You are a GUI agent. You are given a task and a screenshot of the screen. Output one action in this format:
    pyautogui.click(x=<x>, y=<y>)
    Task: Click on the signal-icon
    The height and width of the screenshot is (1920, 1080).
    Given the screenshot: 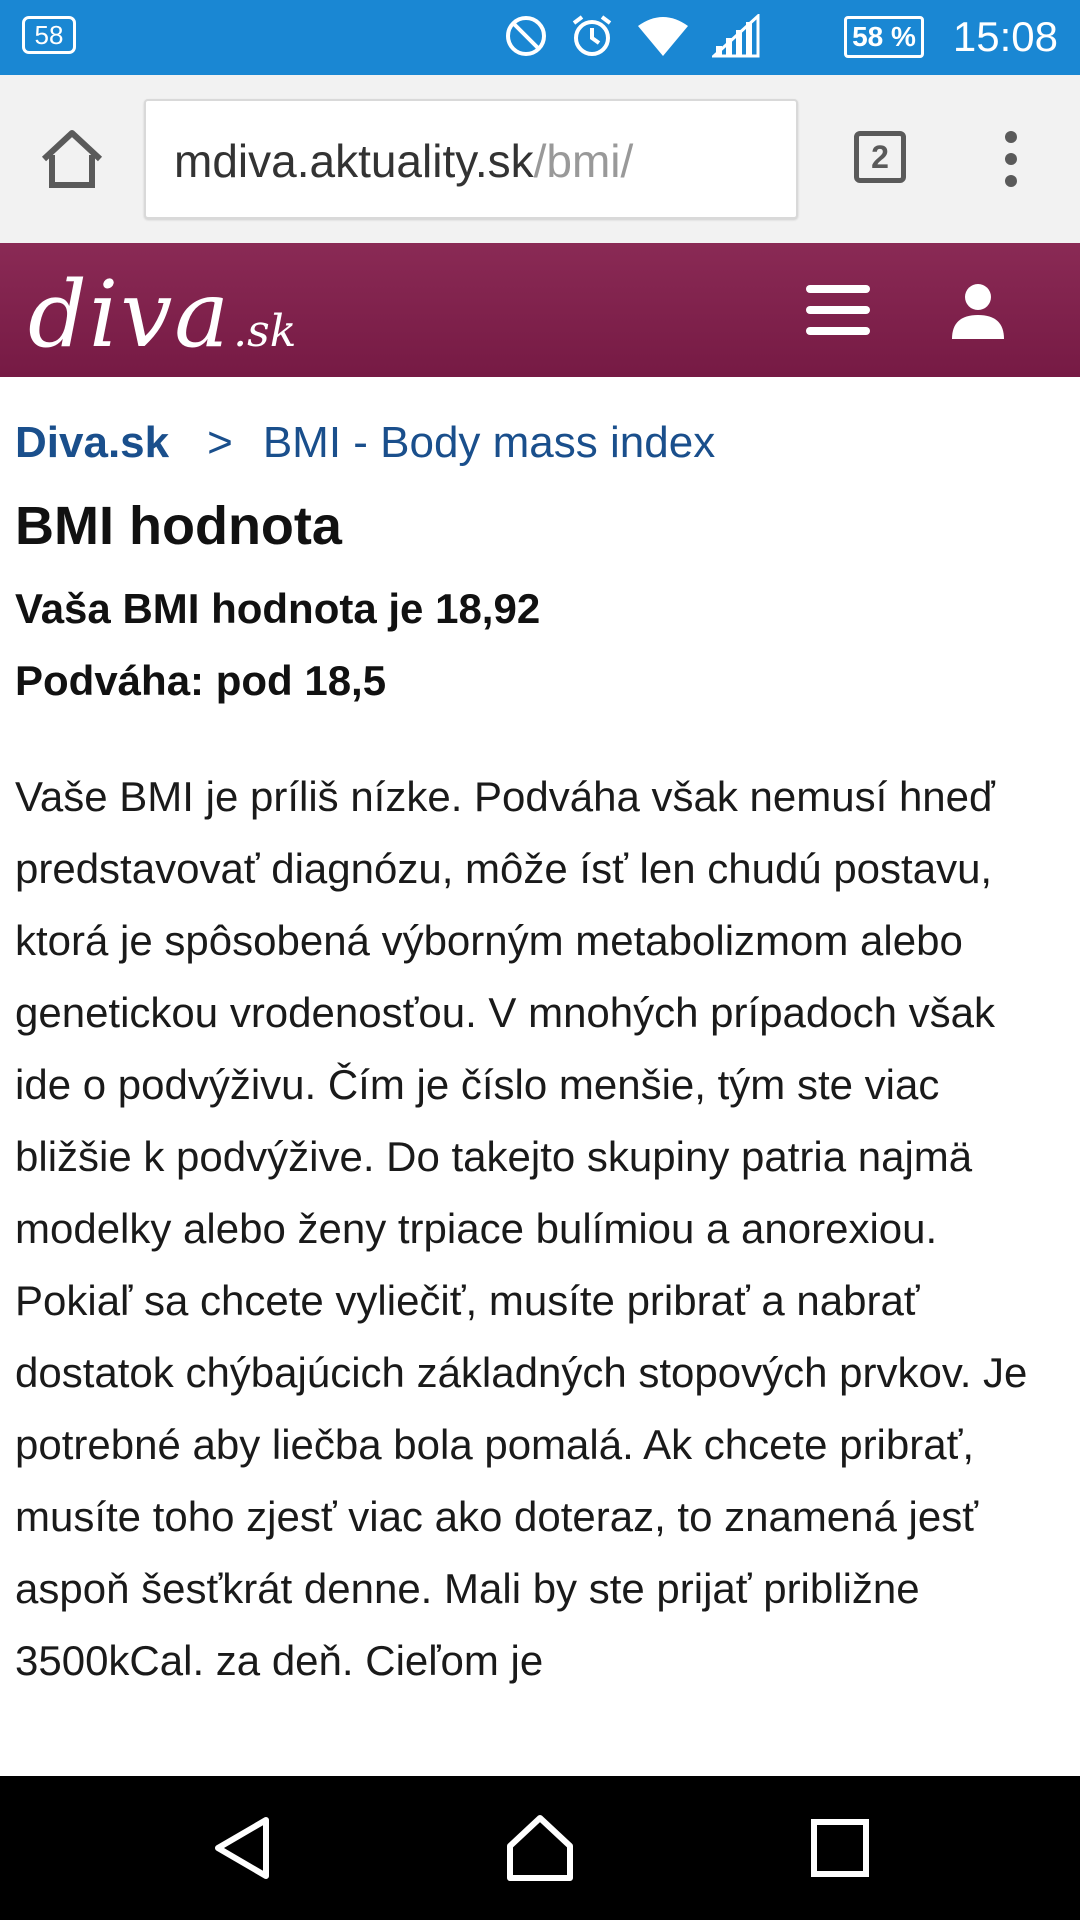 What is the action you would take?
    pyautogui.click(x=736, y=36)
    